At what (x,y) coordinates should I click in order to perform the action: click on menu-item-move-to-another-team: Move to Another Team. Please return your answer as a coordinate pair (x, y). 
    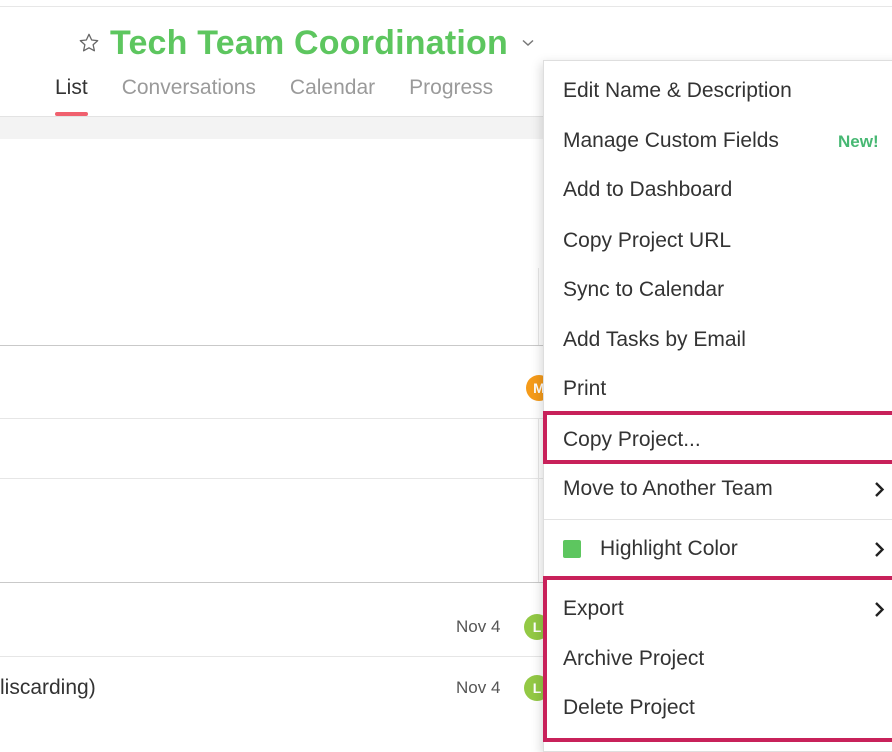
    Looking at the image, I should click on (718, 489).